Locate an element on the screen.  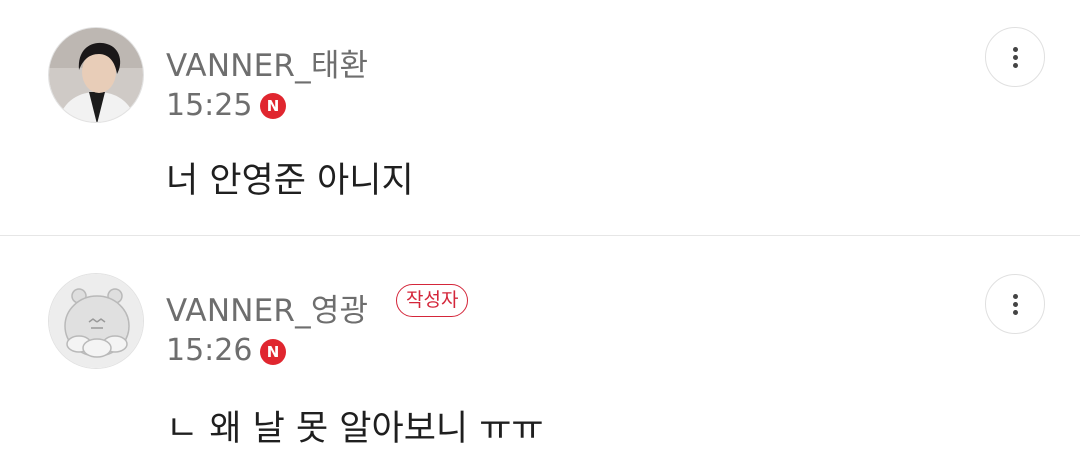
comment-username: VANNER_태환 is located at coordinates (267, 62).